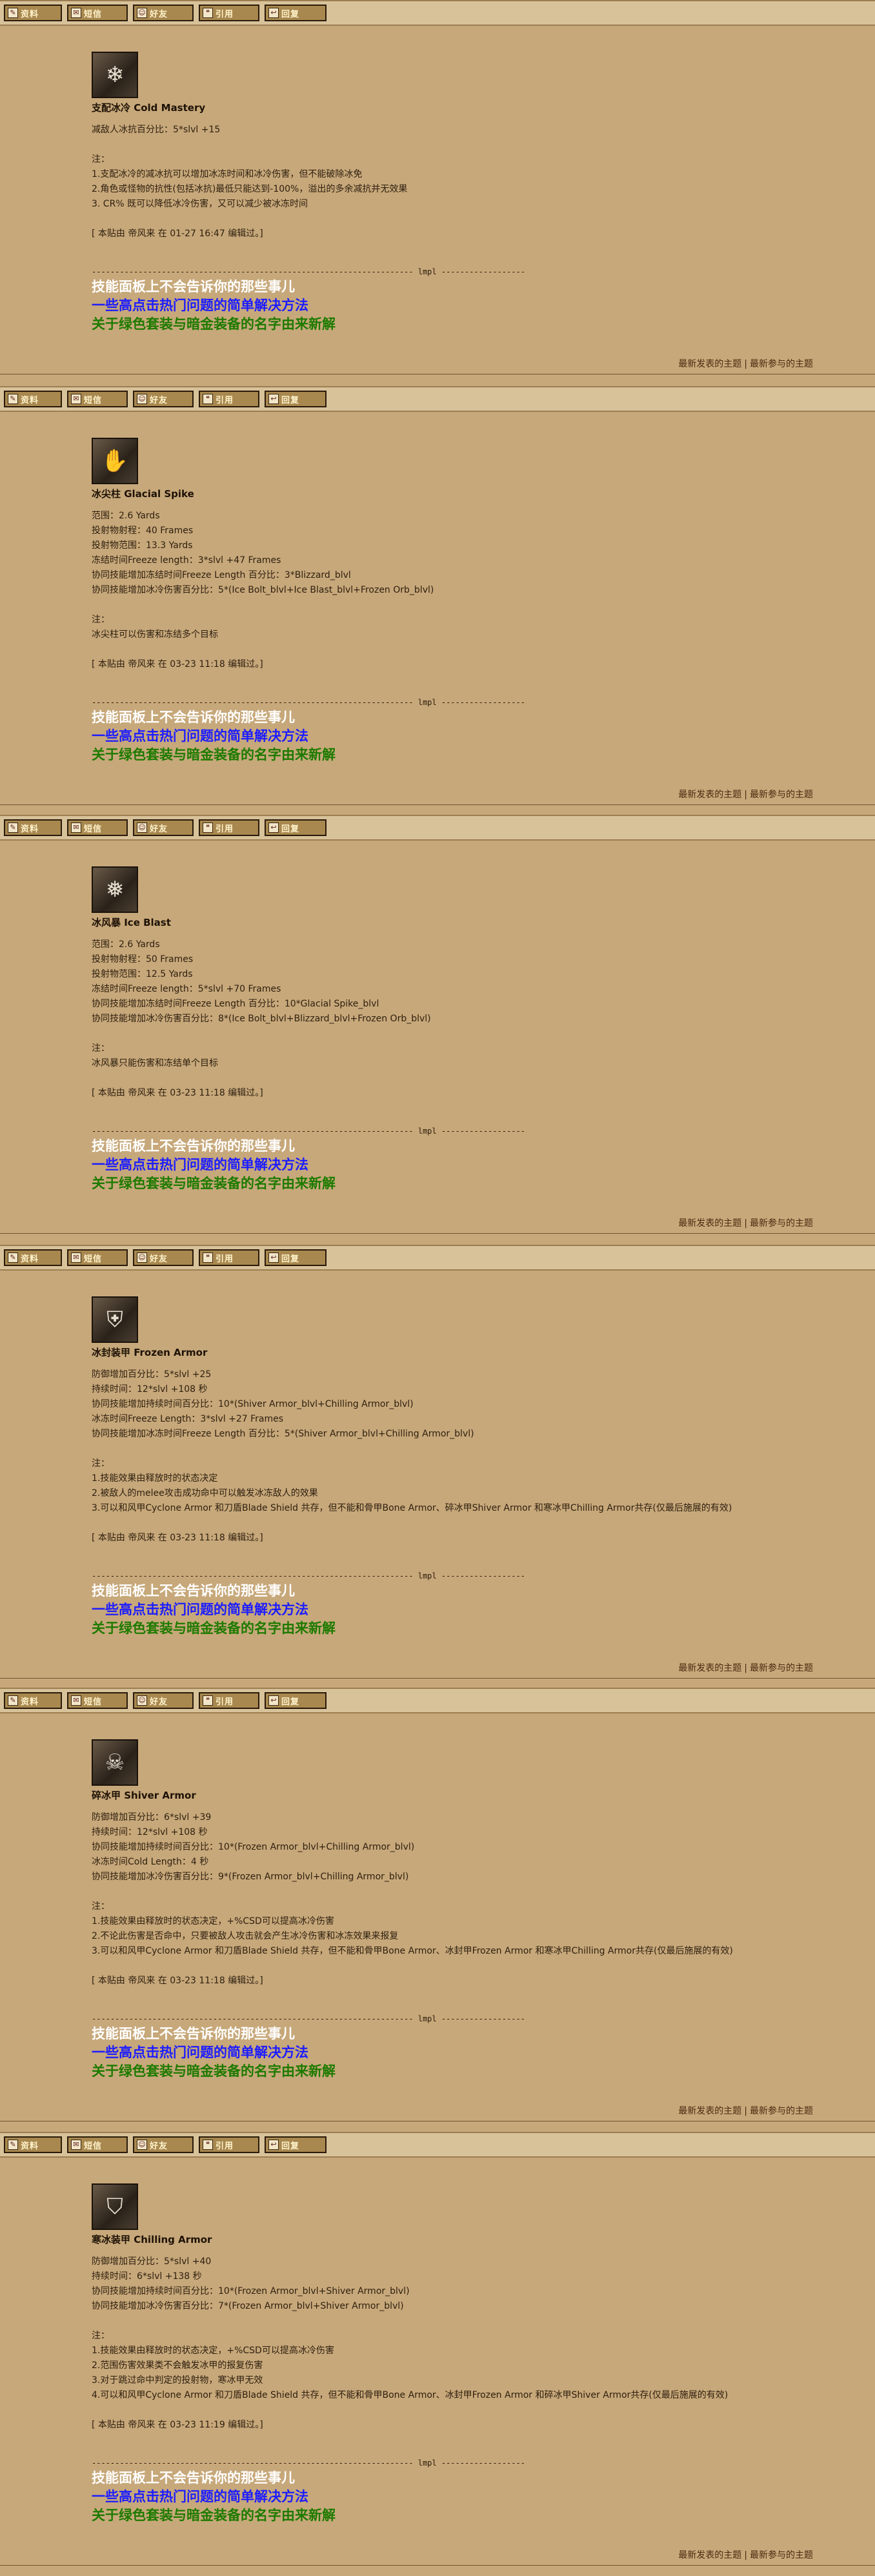  What do you see at coordinates (159, 14) in the screenshot?
I see `button-label: 好友` at bounding box center [159, 14].